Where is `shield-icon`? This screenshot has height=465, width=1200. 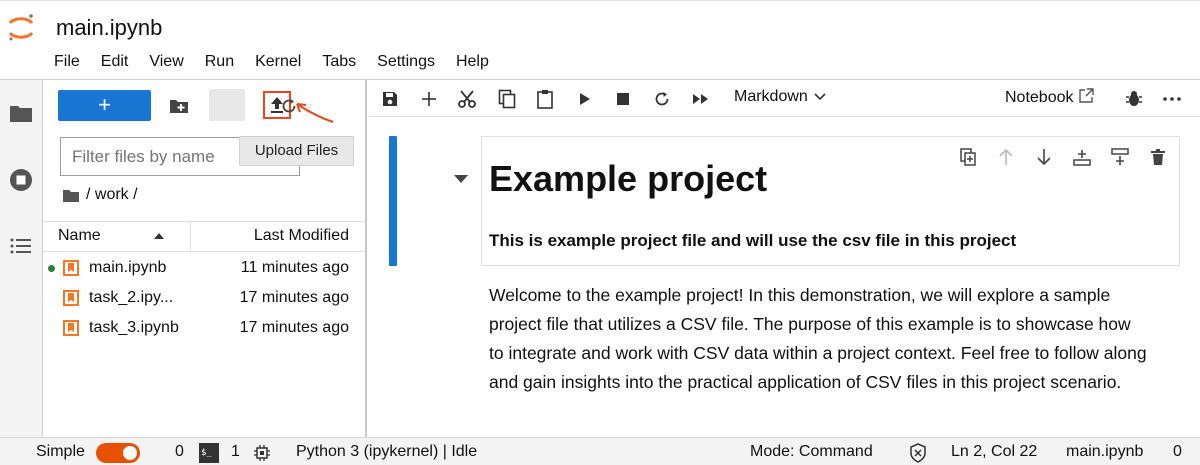
shield-icon is located at coordinates (918, 453).